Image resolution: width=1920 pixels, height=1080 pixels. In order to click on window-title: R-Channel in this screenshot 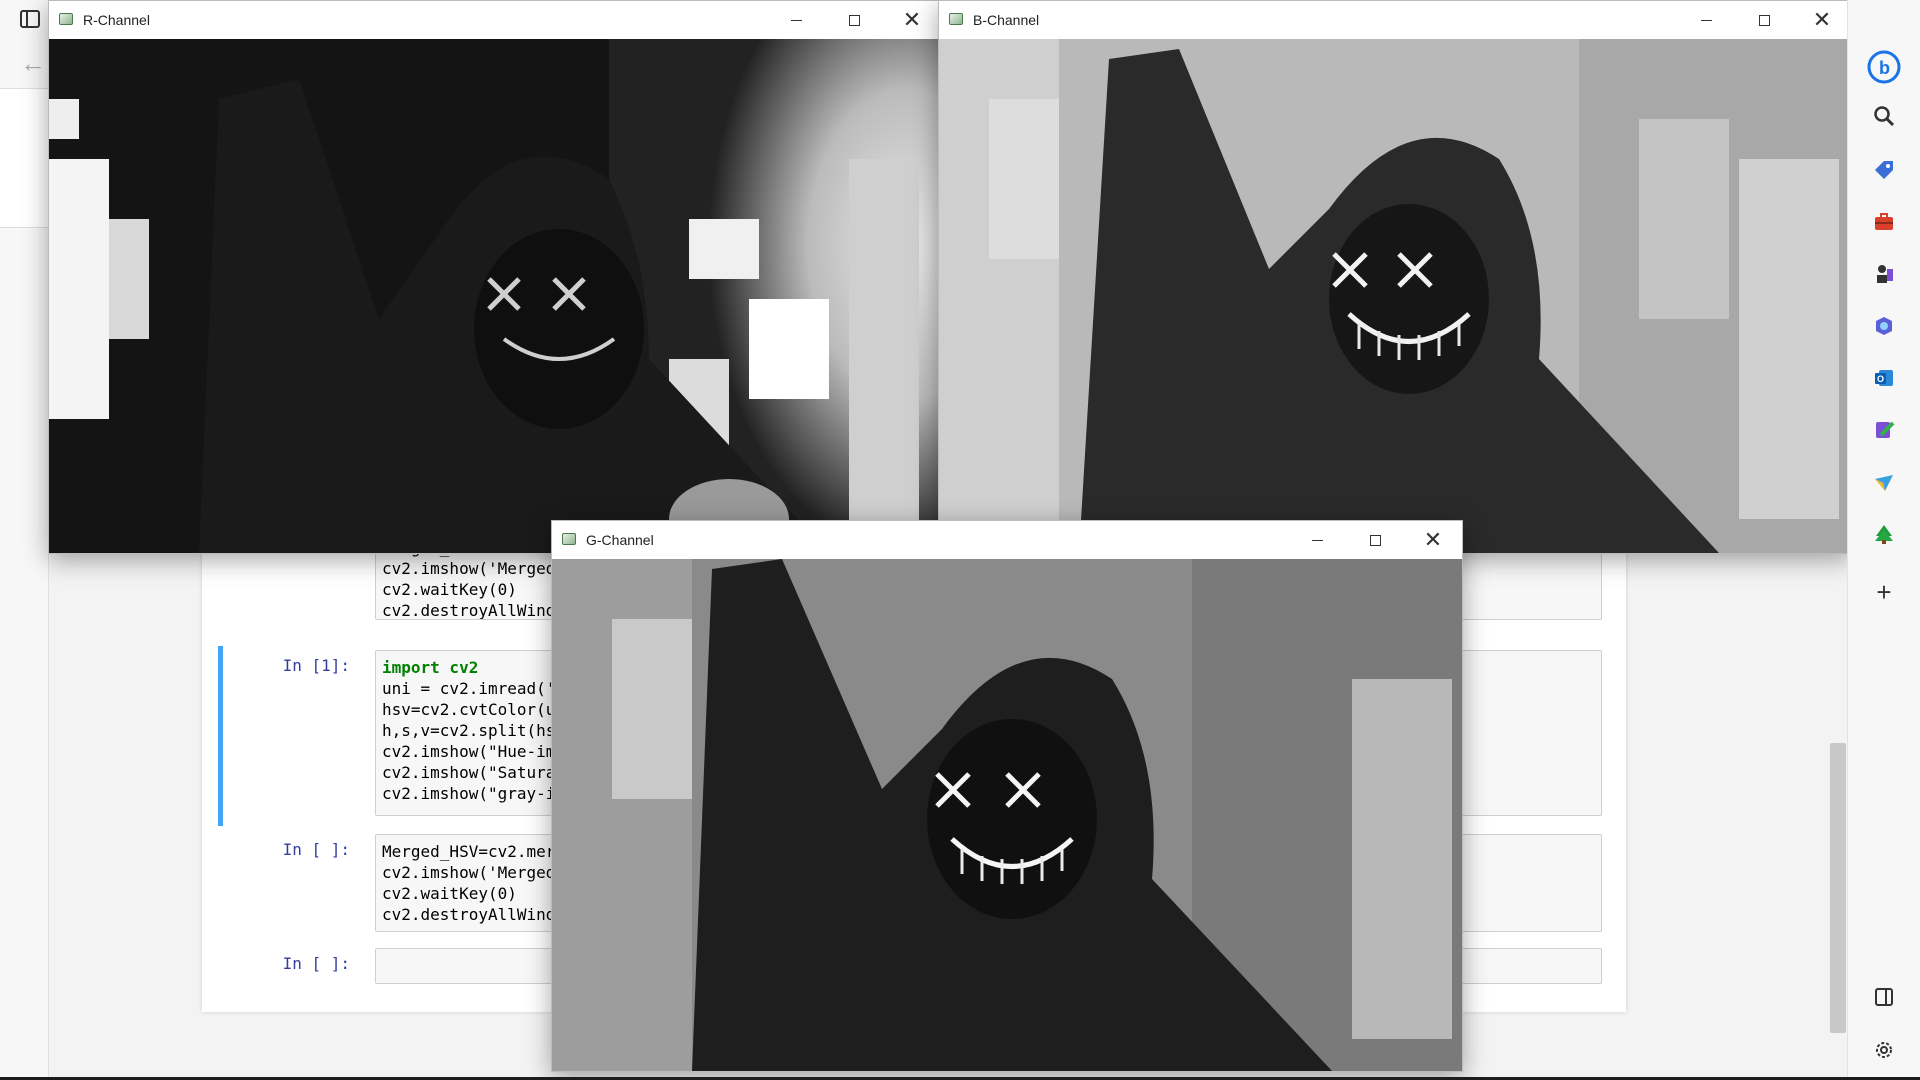, I will do `click(116, 20)`.